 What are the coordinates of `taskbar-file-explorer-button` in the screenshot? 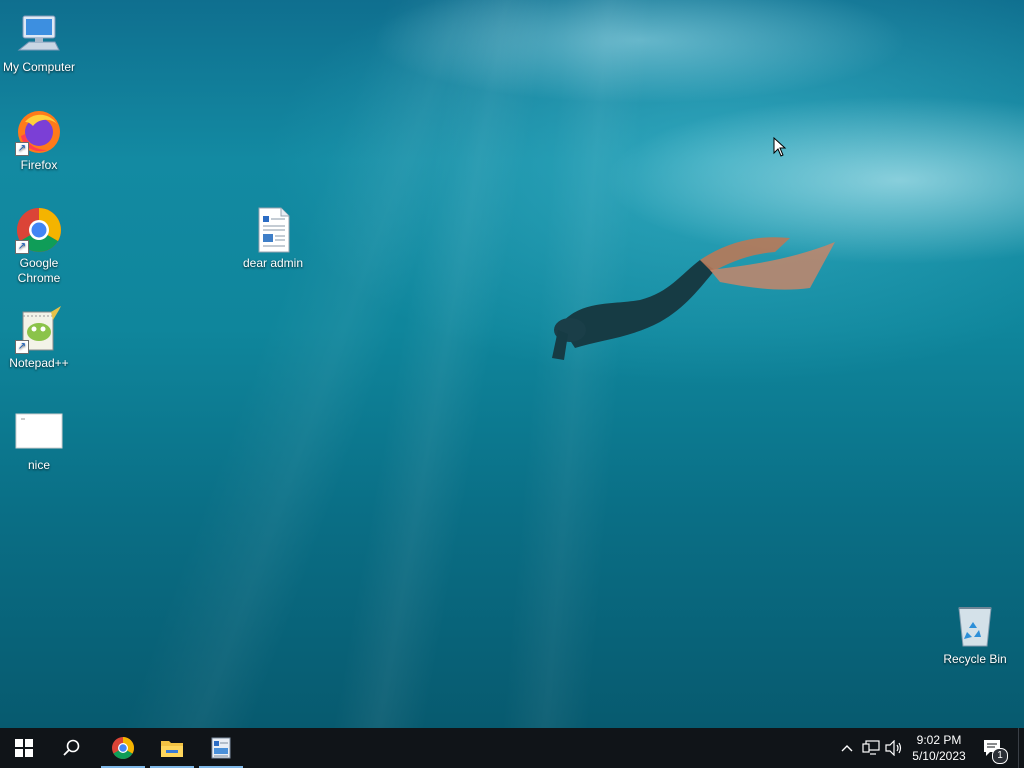 It's located at (172, 748).